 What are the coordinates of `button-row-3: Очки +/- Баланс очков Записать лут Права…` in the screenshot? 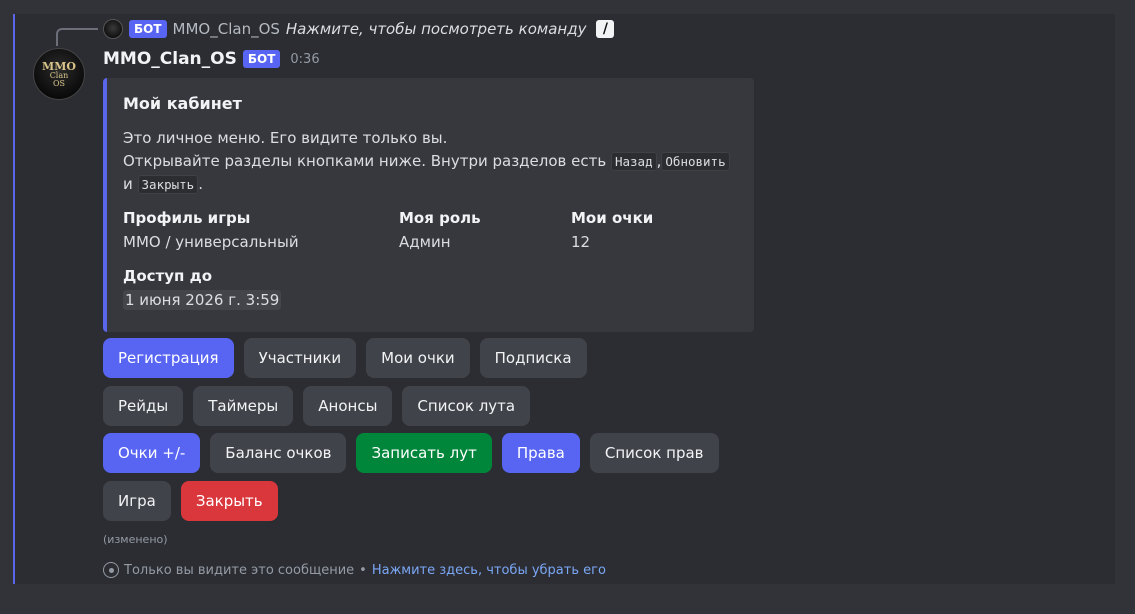 It's located at (411, 453).